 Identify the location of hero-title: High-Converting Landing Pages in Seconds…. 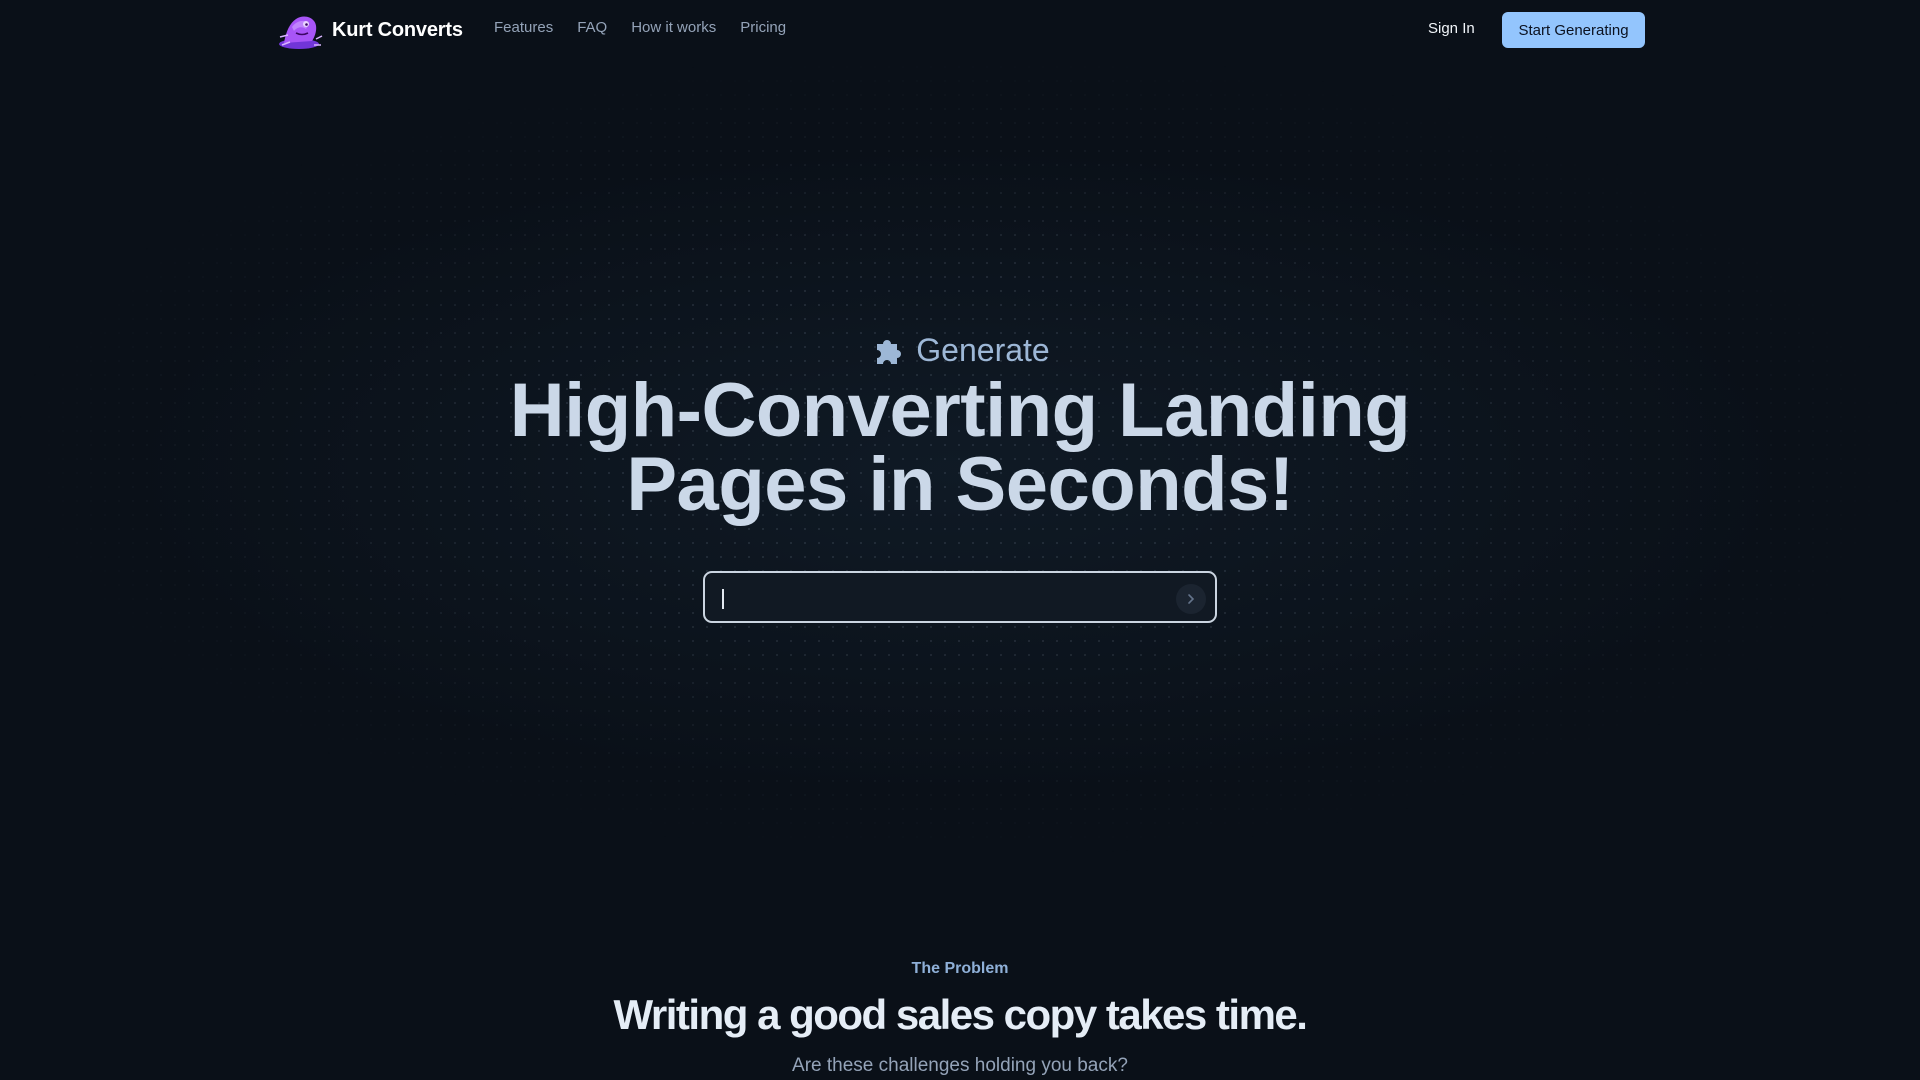
(960, 448).